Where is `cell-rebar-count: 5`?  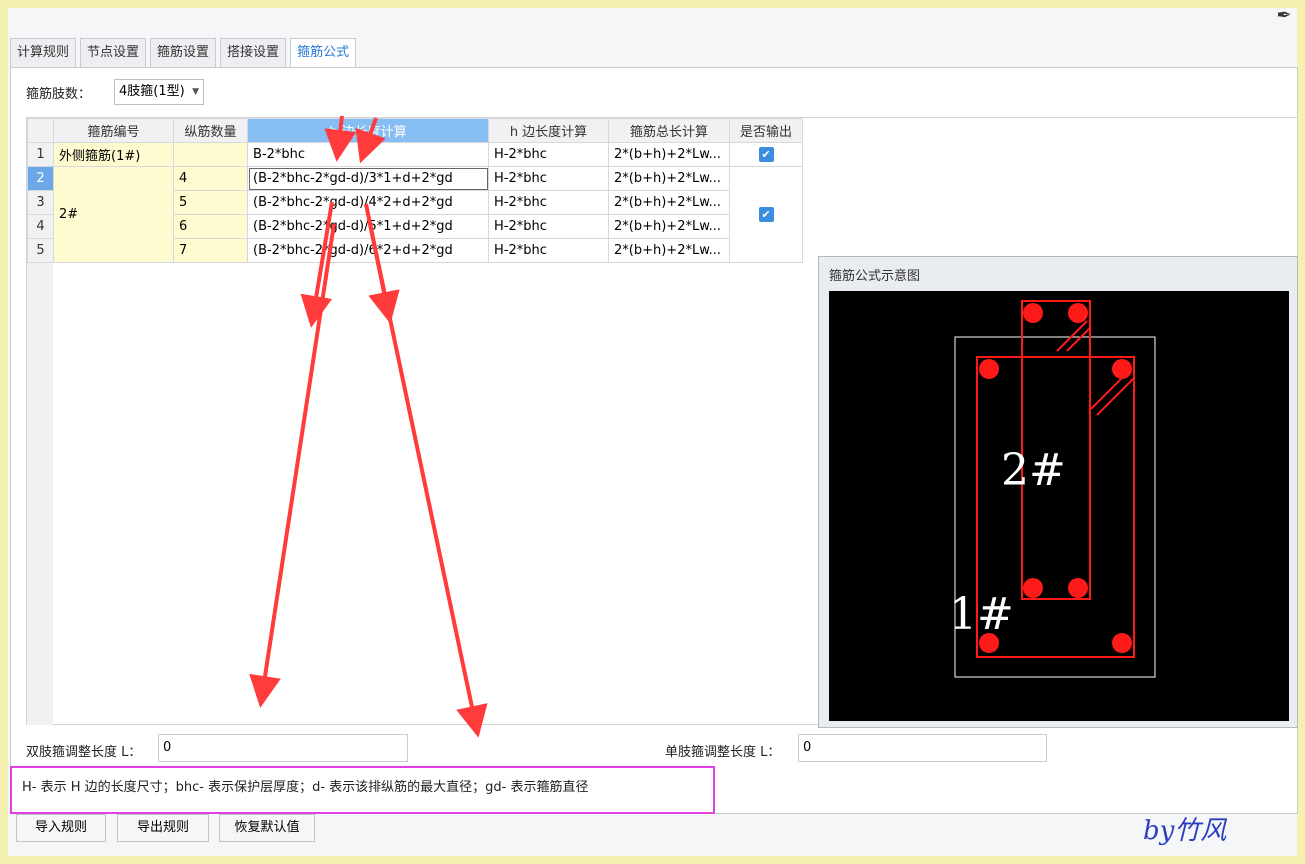 cell-rebar-count: 5 is located at coordinates (210, 202).